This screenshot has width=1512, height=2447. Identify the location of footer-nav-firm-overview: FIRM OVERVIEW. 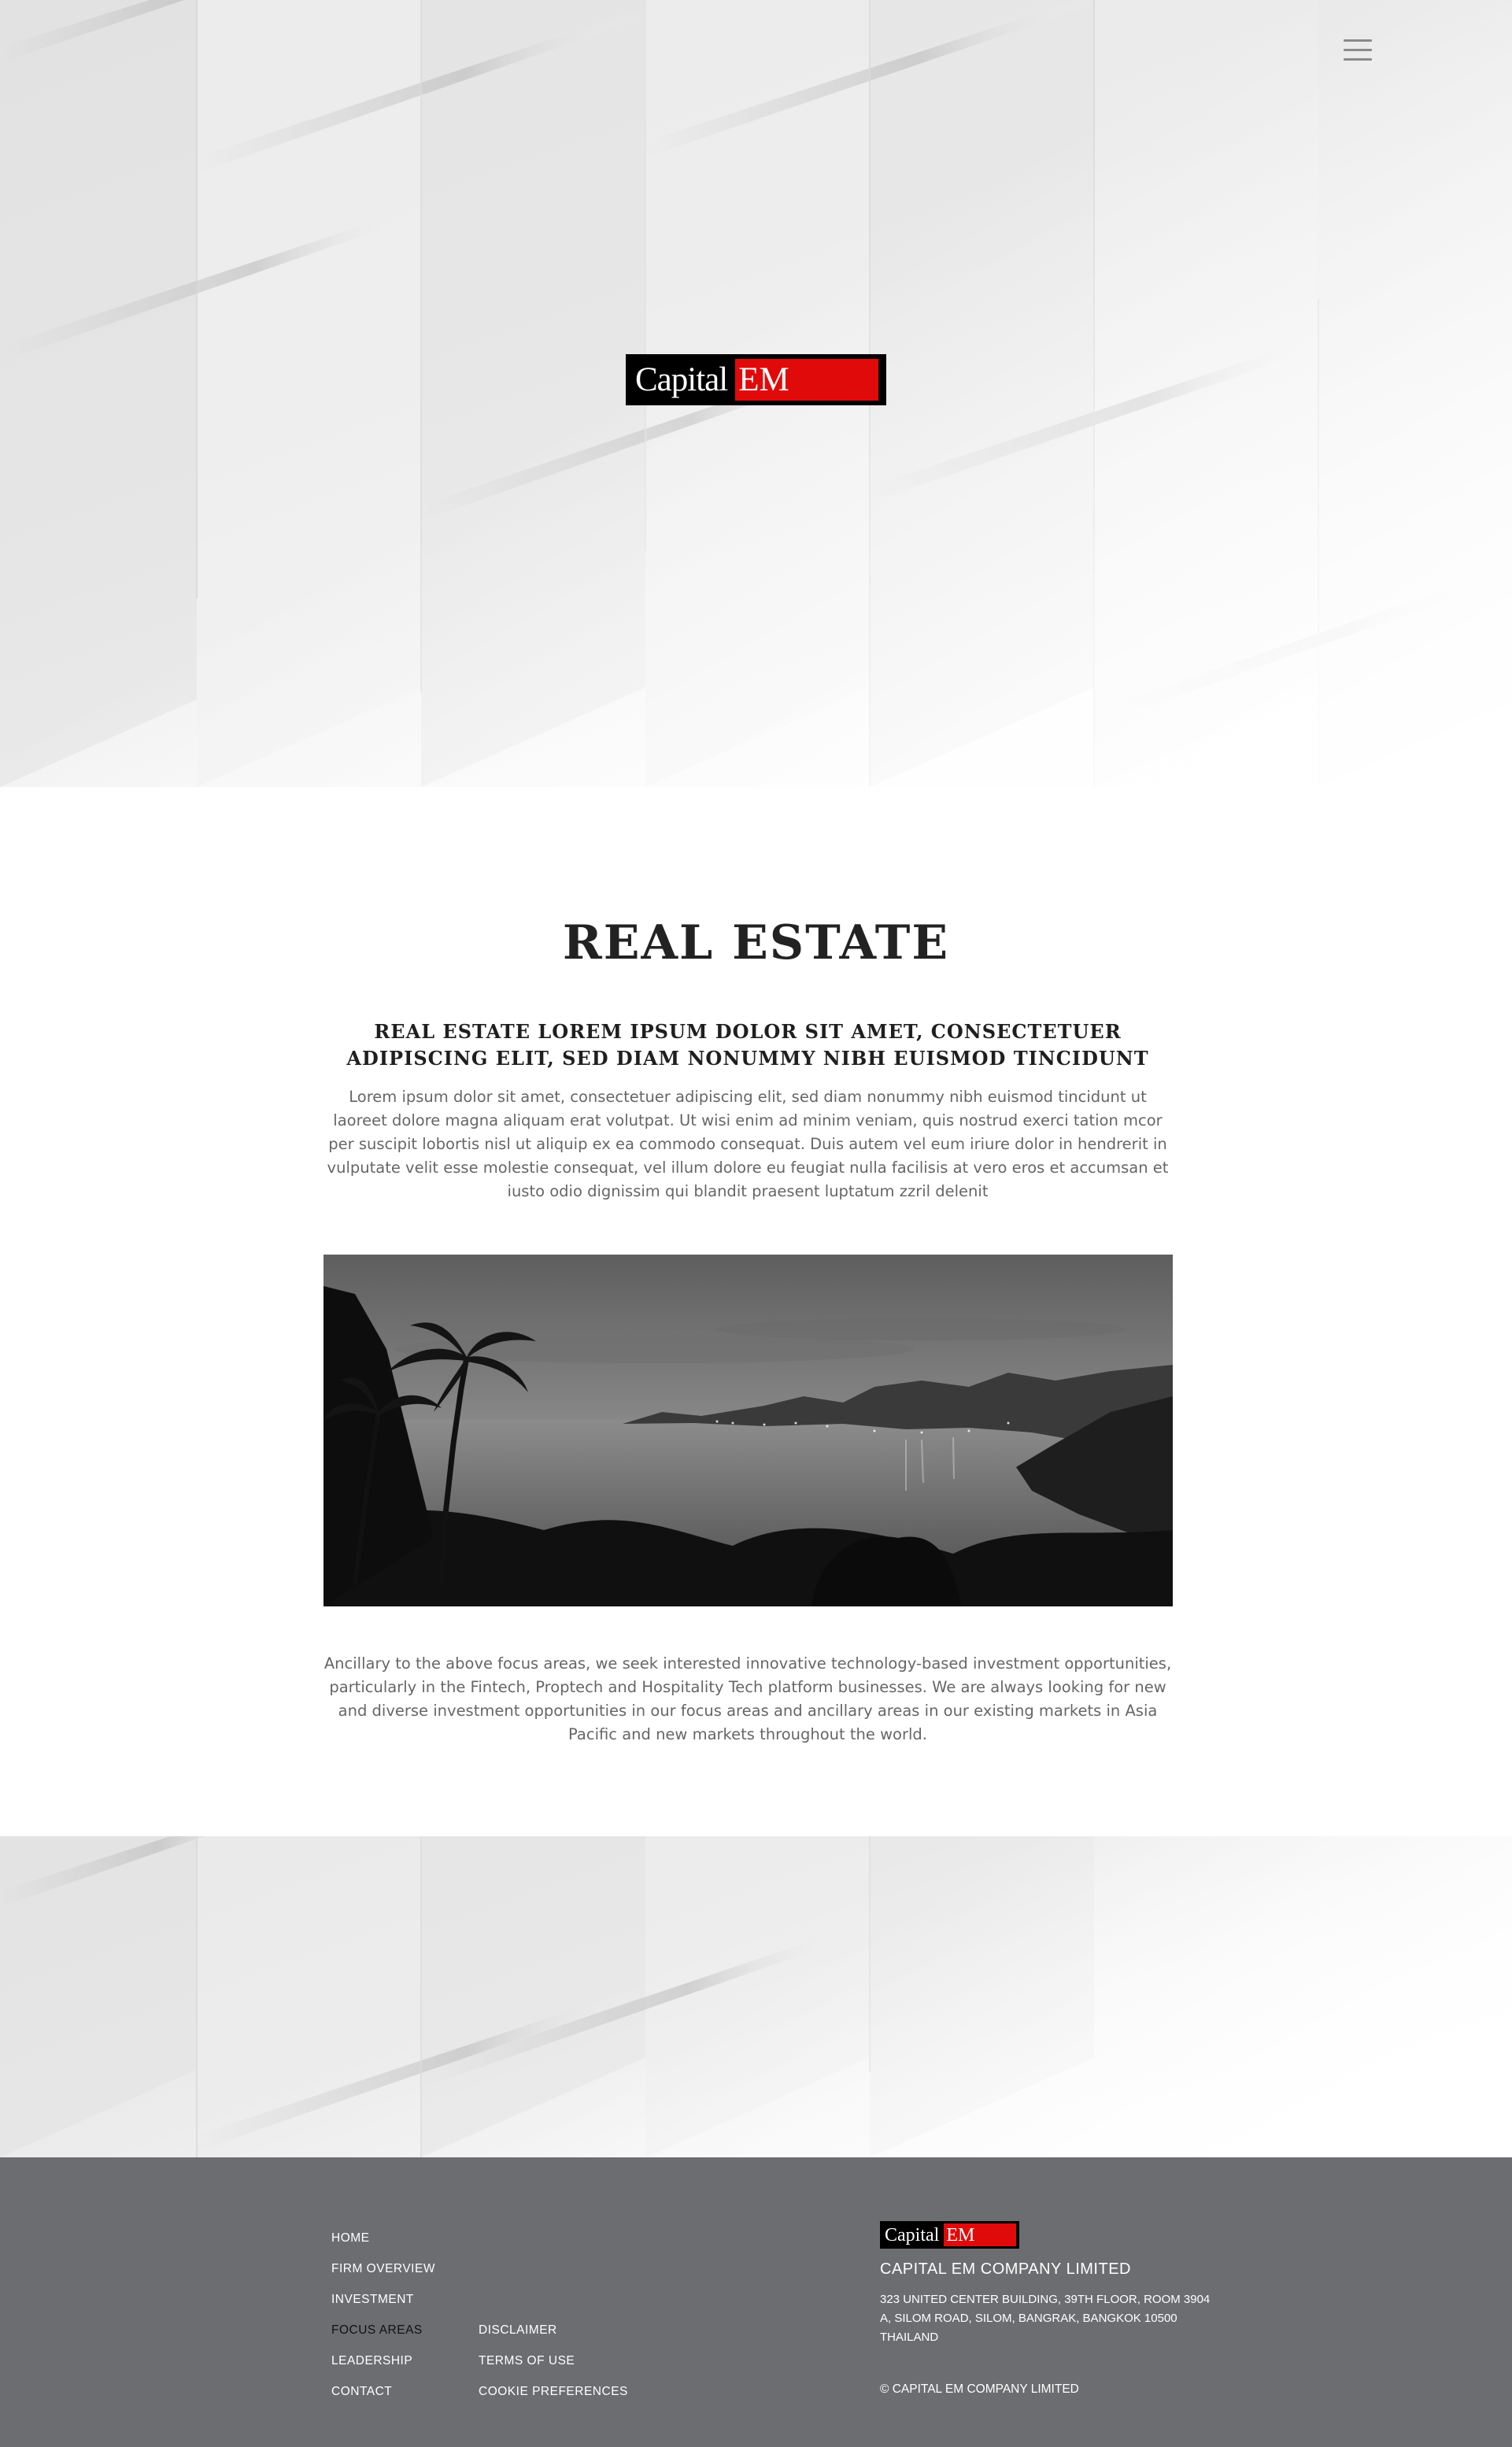
(383, 2269).